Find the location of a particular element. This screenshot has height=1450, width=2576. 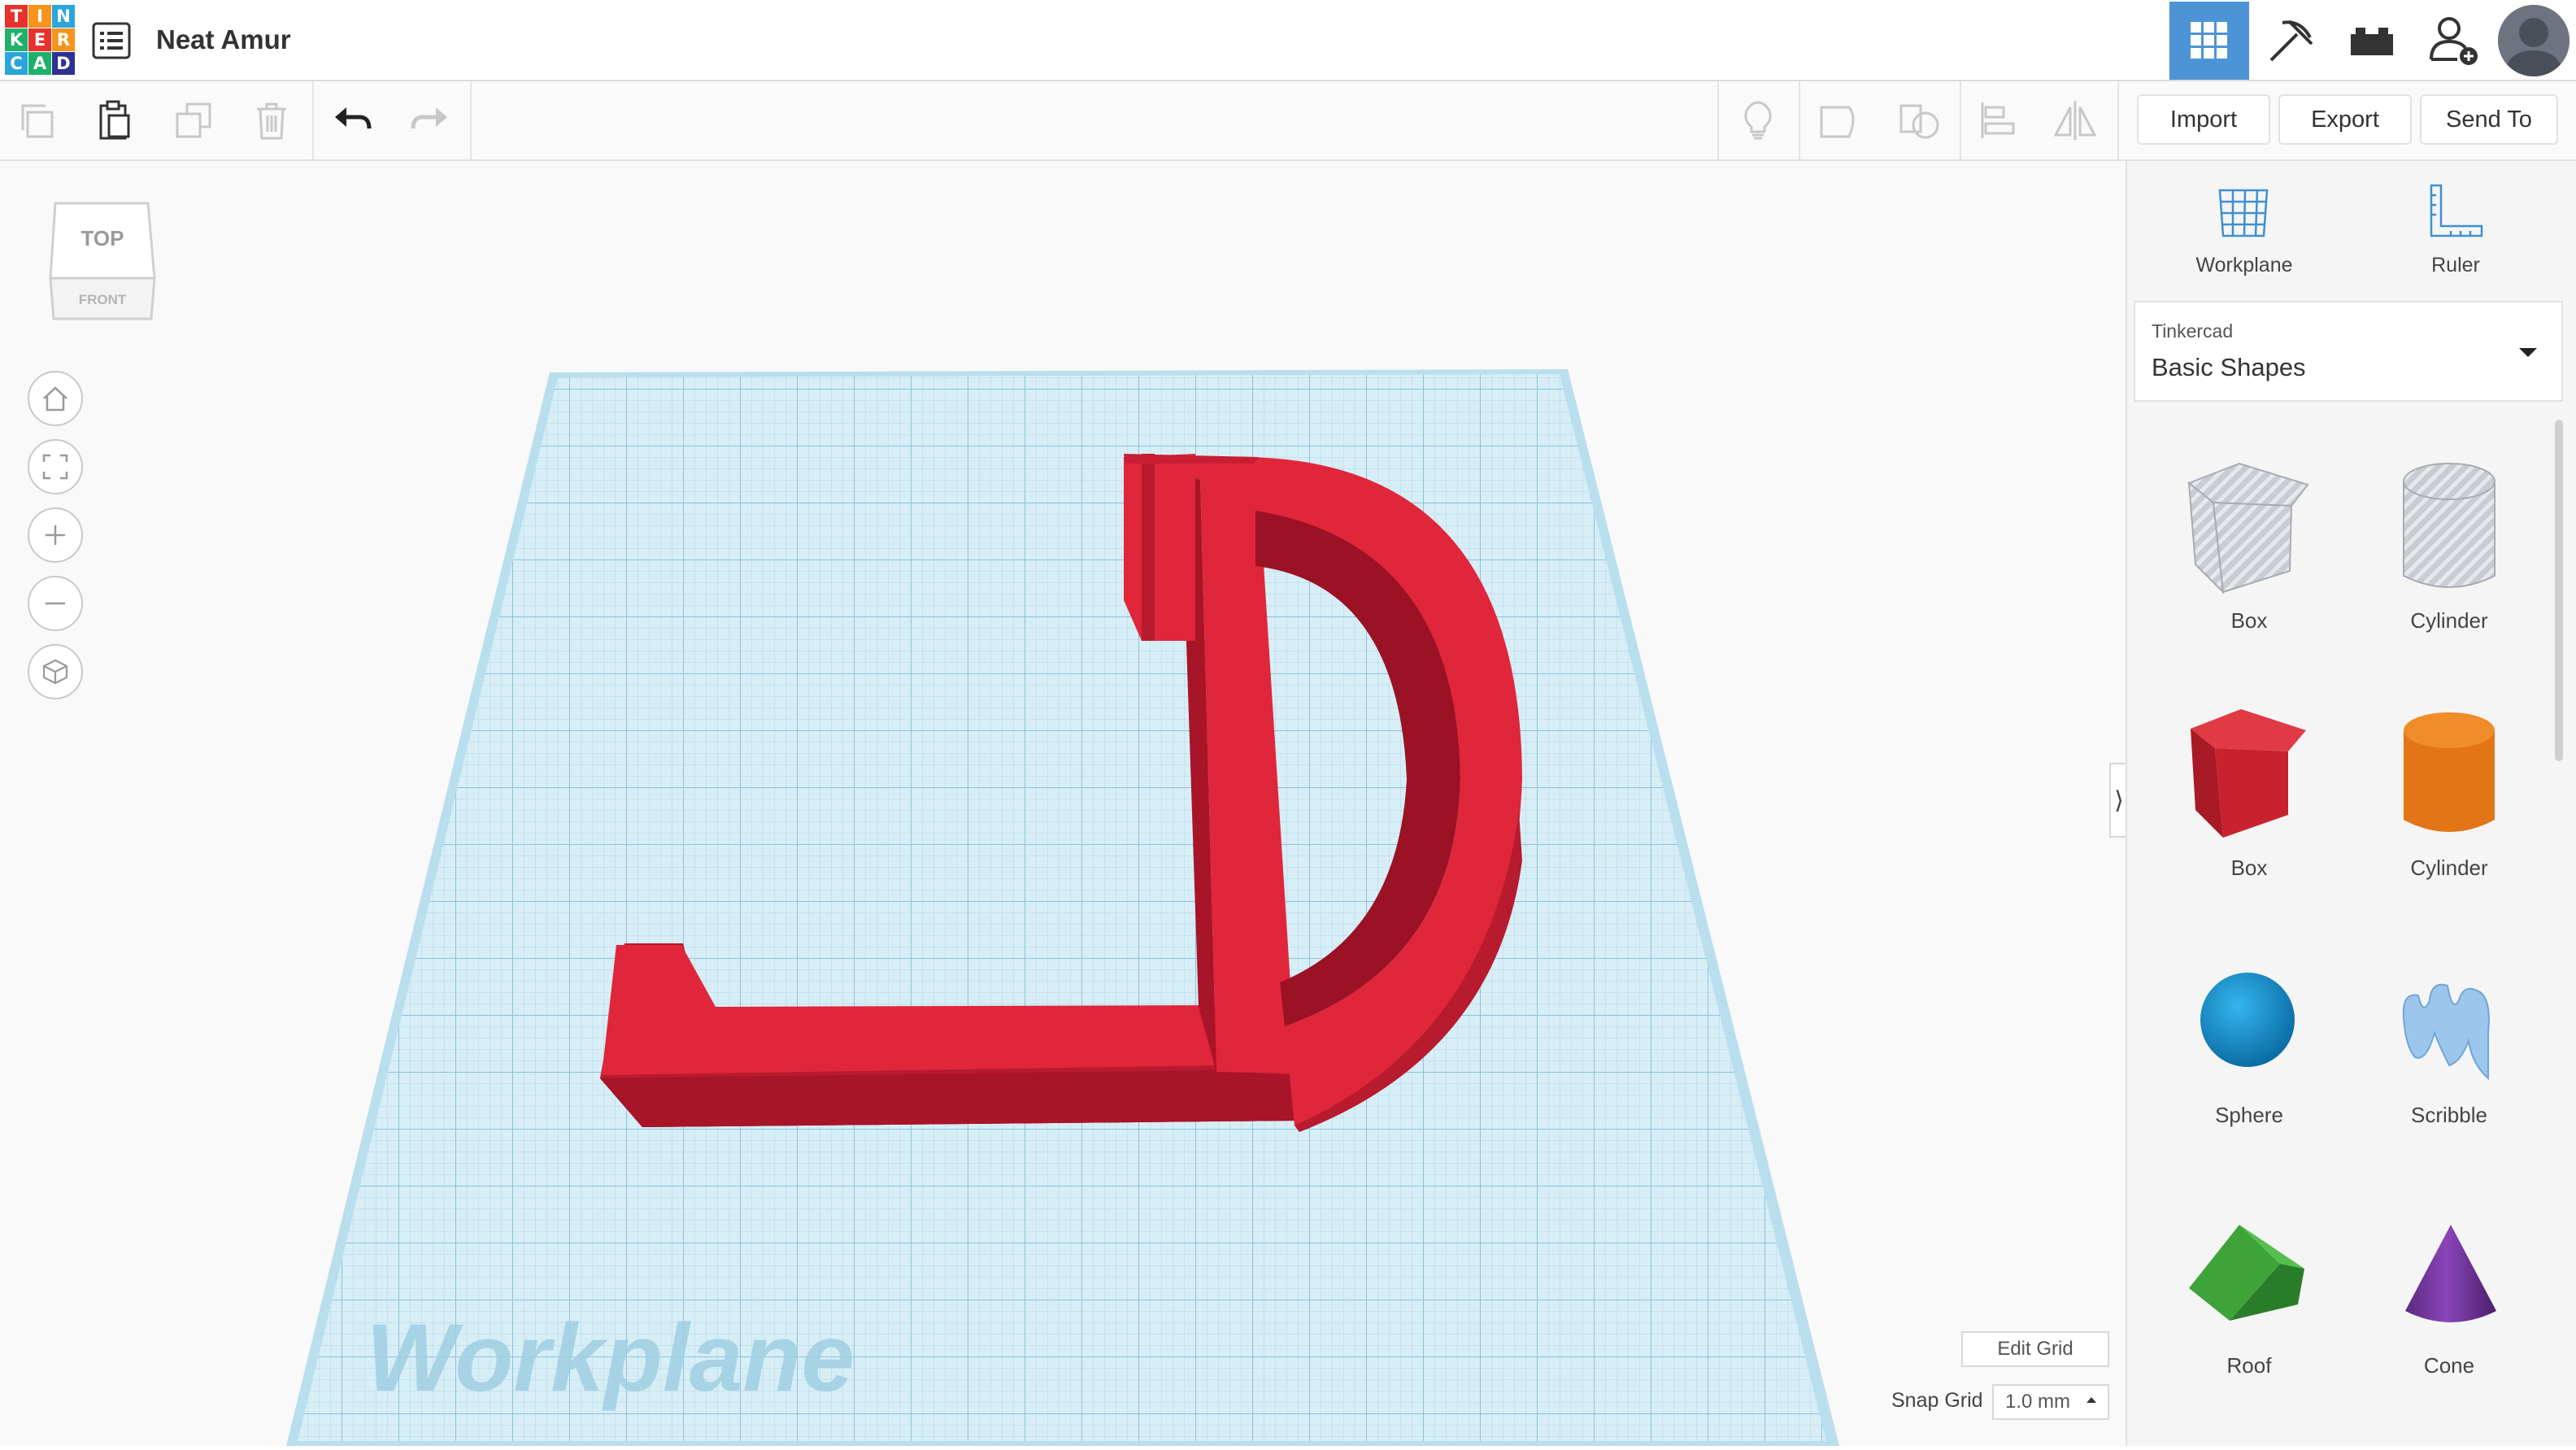

group-button is located at coordinates (1839, 121).